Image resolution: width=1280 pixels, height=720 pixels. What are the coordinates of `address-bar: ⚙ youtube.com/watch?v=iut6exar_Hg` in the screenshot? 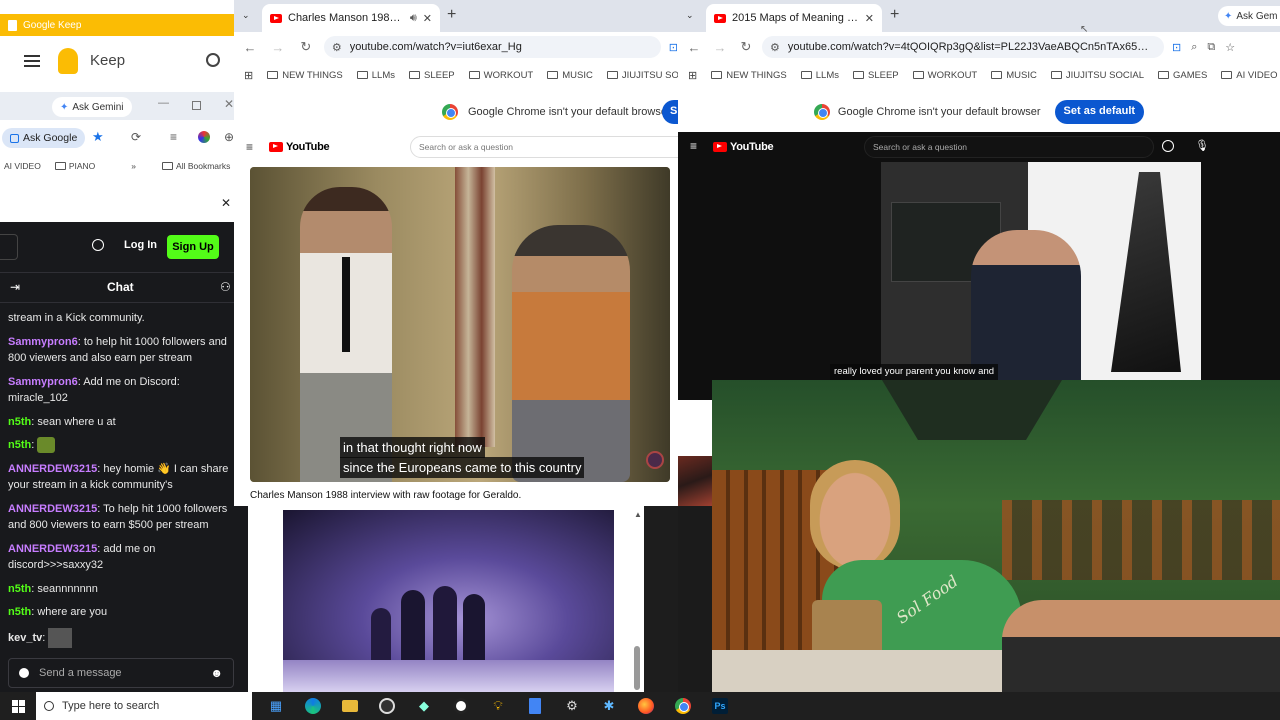 It's located at (492, 47).